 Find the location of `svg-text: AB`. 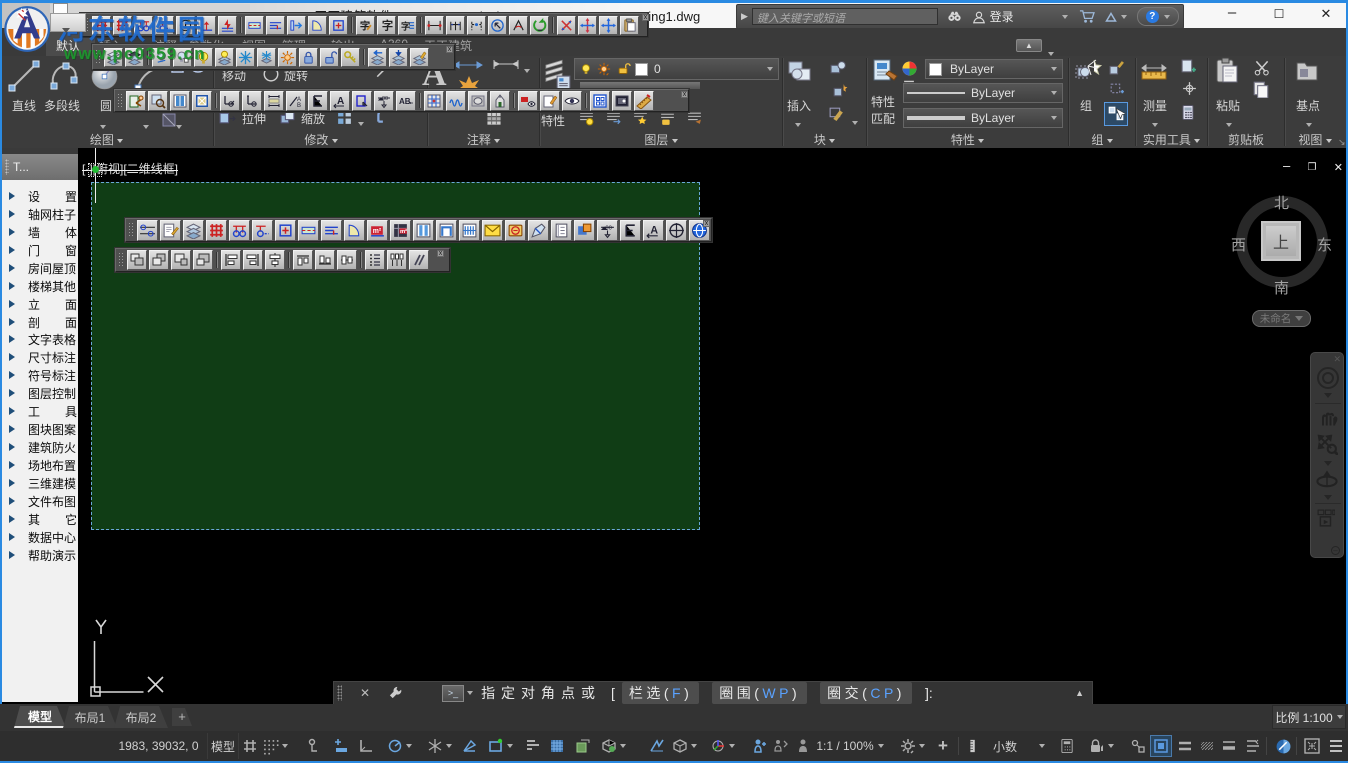

svg-text: AB is located at coordinates (405, 101).